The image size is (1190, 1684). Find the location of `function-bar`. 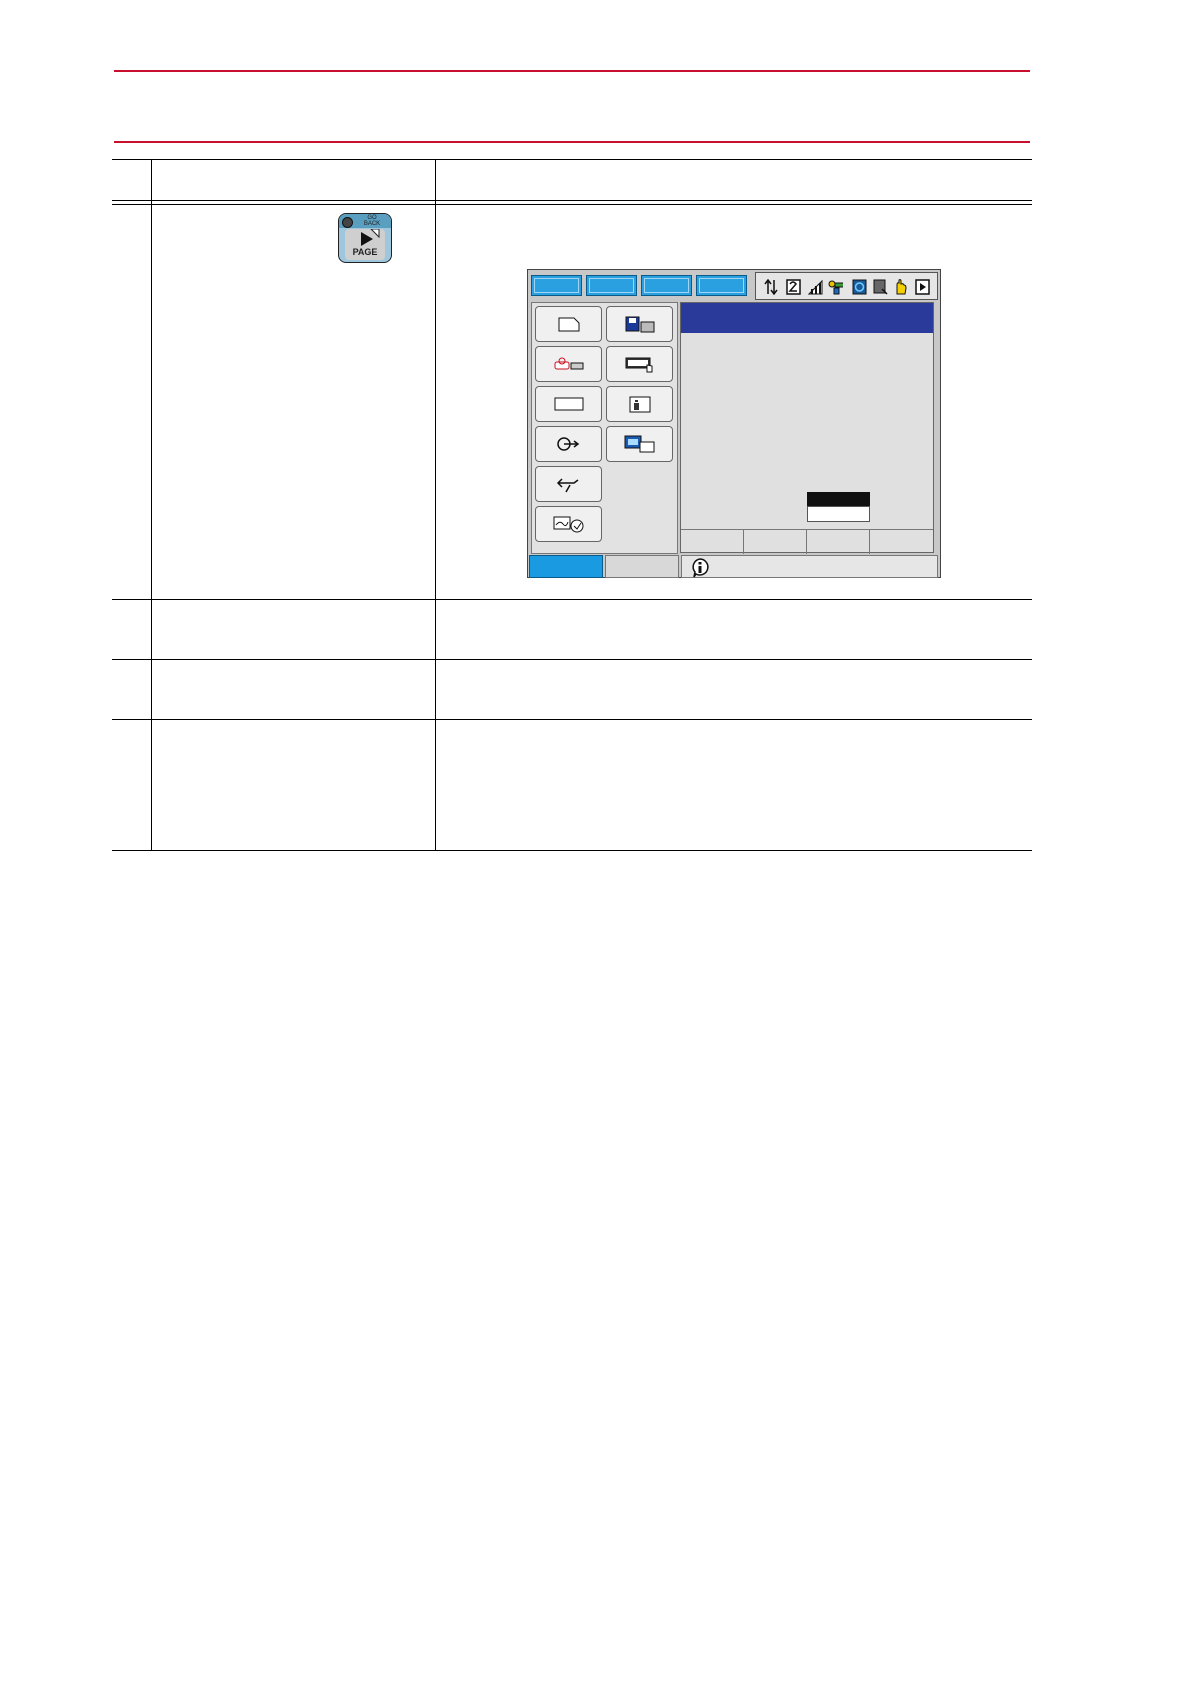

function-bar is located at coordinates (807, 541).